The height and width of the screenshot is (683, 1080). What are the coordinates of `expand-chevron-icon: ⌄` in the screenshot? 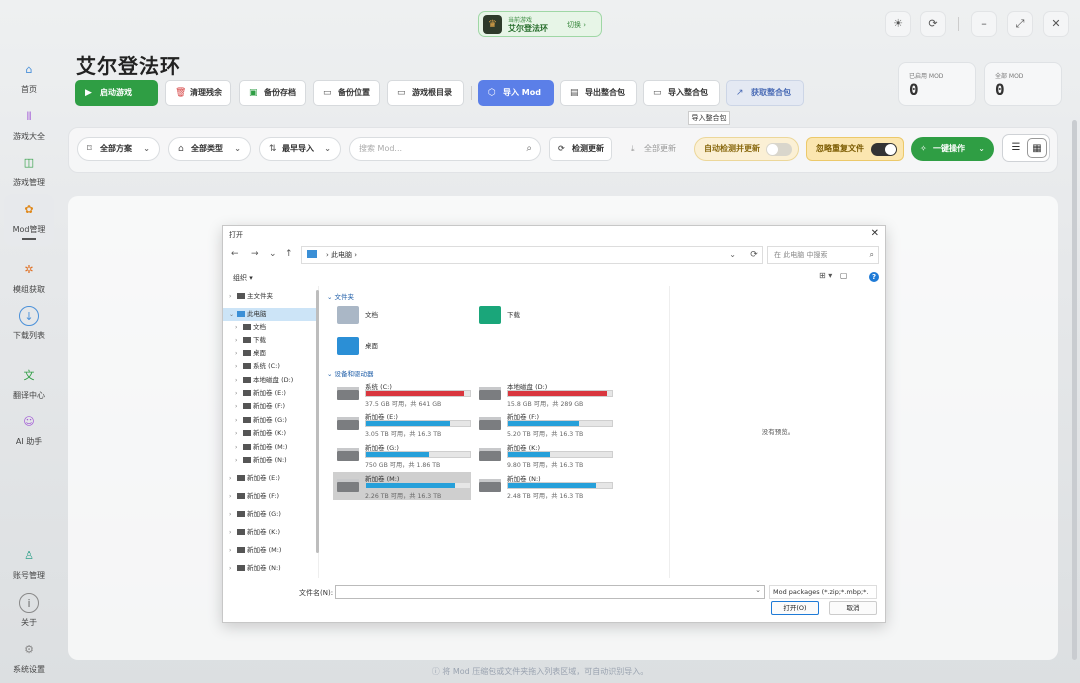 It's located at (231, 314).